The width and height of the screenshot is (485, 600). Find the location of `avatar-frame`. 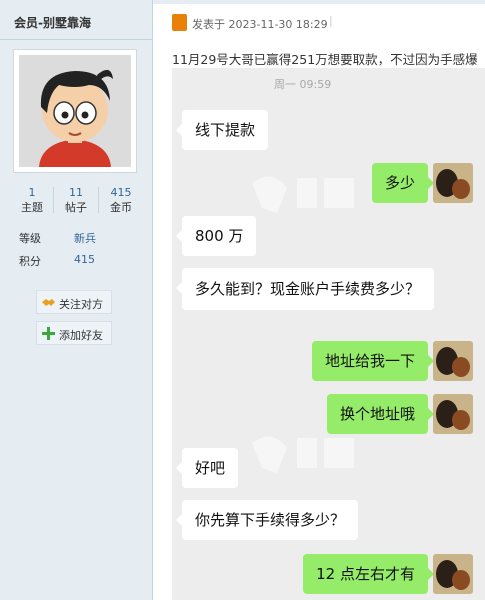

avatar-frame is located at coordinates (75, 111).